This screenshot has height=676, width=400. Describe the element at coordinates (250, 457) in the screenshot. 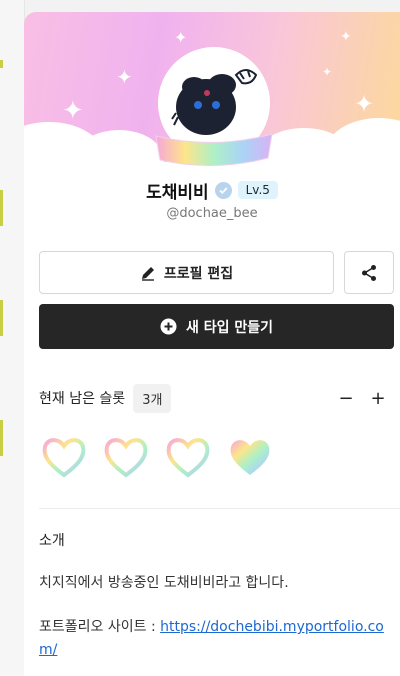

I see `filled-slot-heart-icon` at that location.